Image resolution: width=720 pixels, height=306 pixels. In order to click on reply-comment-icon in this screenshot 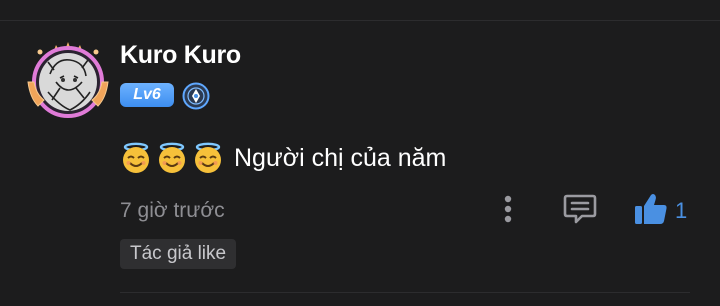, I will do `click(580, 209)`.